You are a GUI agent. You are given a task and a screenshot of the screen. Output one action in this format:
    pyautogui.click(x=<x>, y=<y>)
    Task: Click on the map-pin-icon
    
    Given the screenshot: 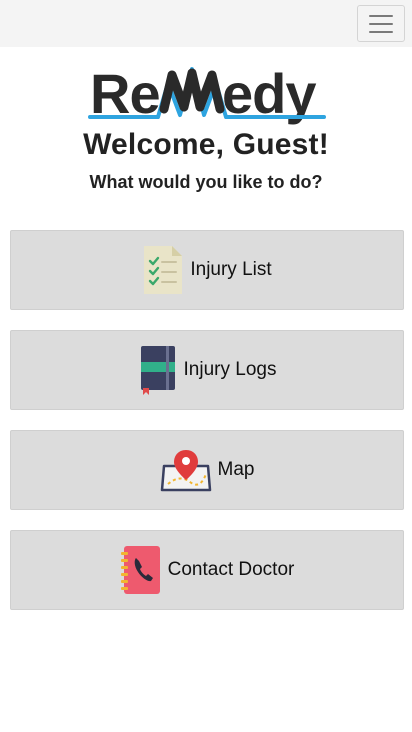 What is the action you would take?
    pyautogui.click(x=186, y=470)
    